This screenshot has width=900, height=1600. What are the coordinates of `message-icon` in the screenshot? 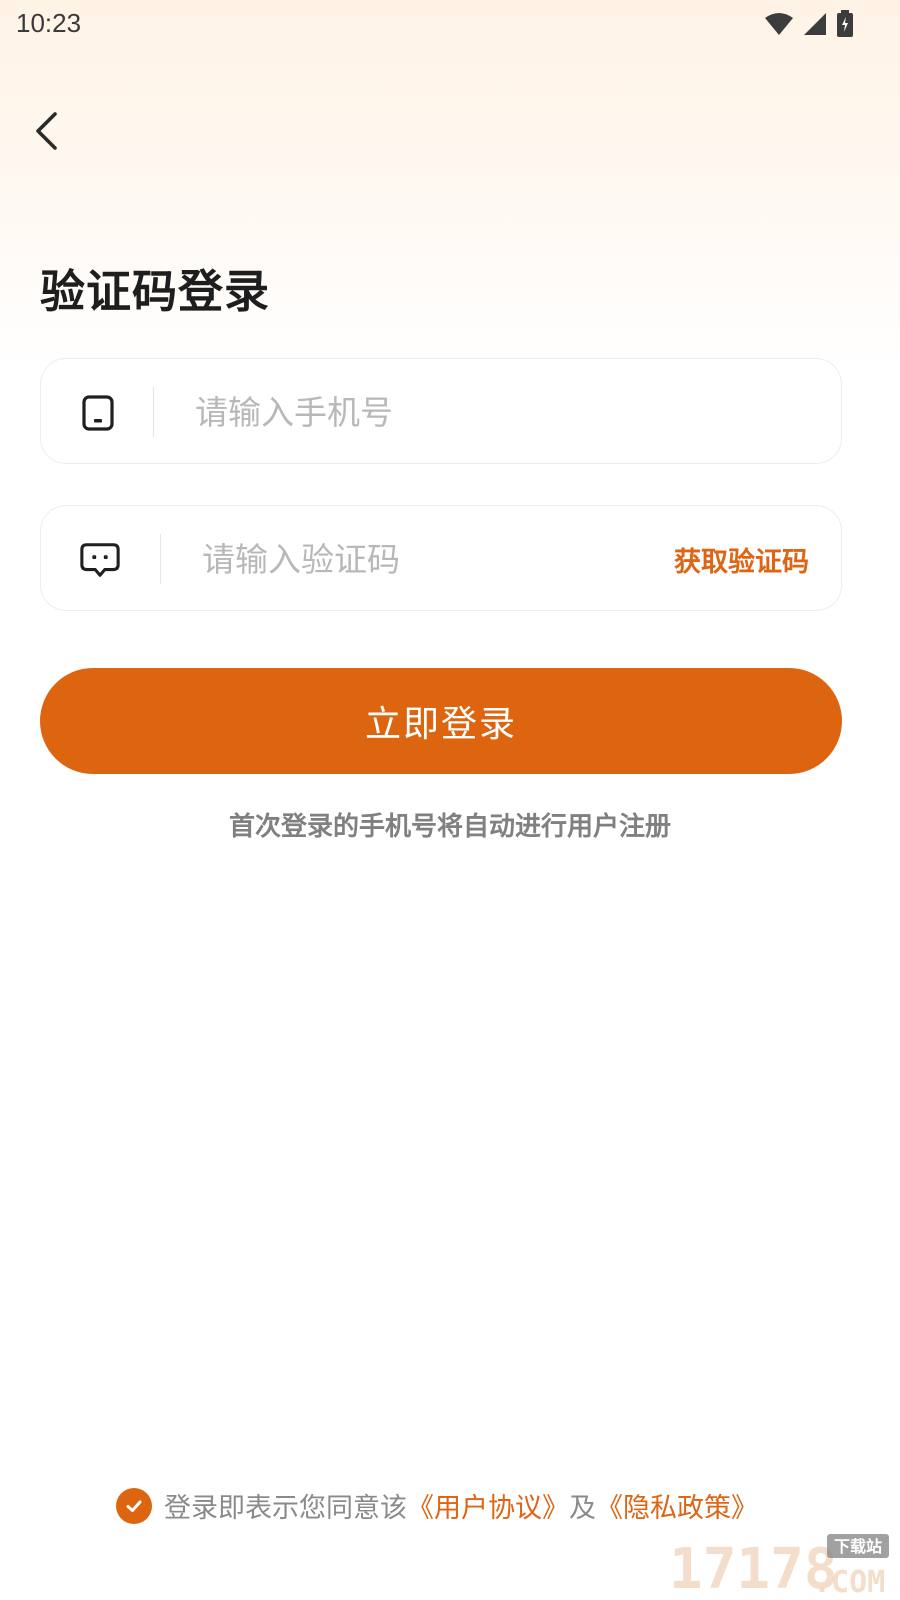 It's located at (100, 560).